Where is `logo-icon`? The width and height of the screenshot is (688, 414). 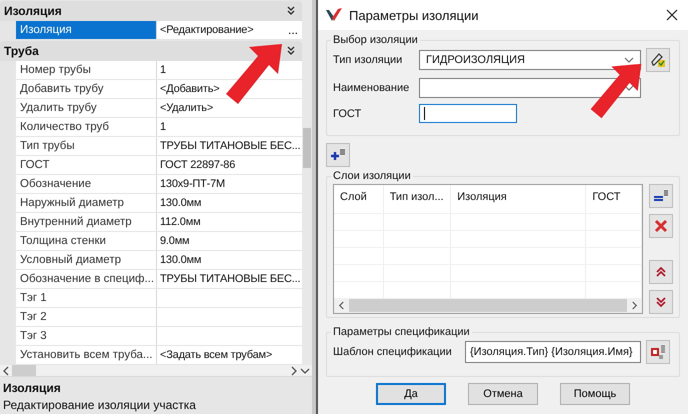
logo-icon is located at coordinates (334, 15).